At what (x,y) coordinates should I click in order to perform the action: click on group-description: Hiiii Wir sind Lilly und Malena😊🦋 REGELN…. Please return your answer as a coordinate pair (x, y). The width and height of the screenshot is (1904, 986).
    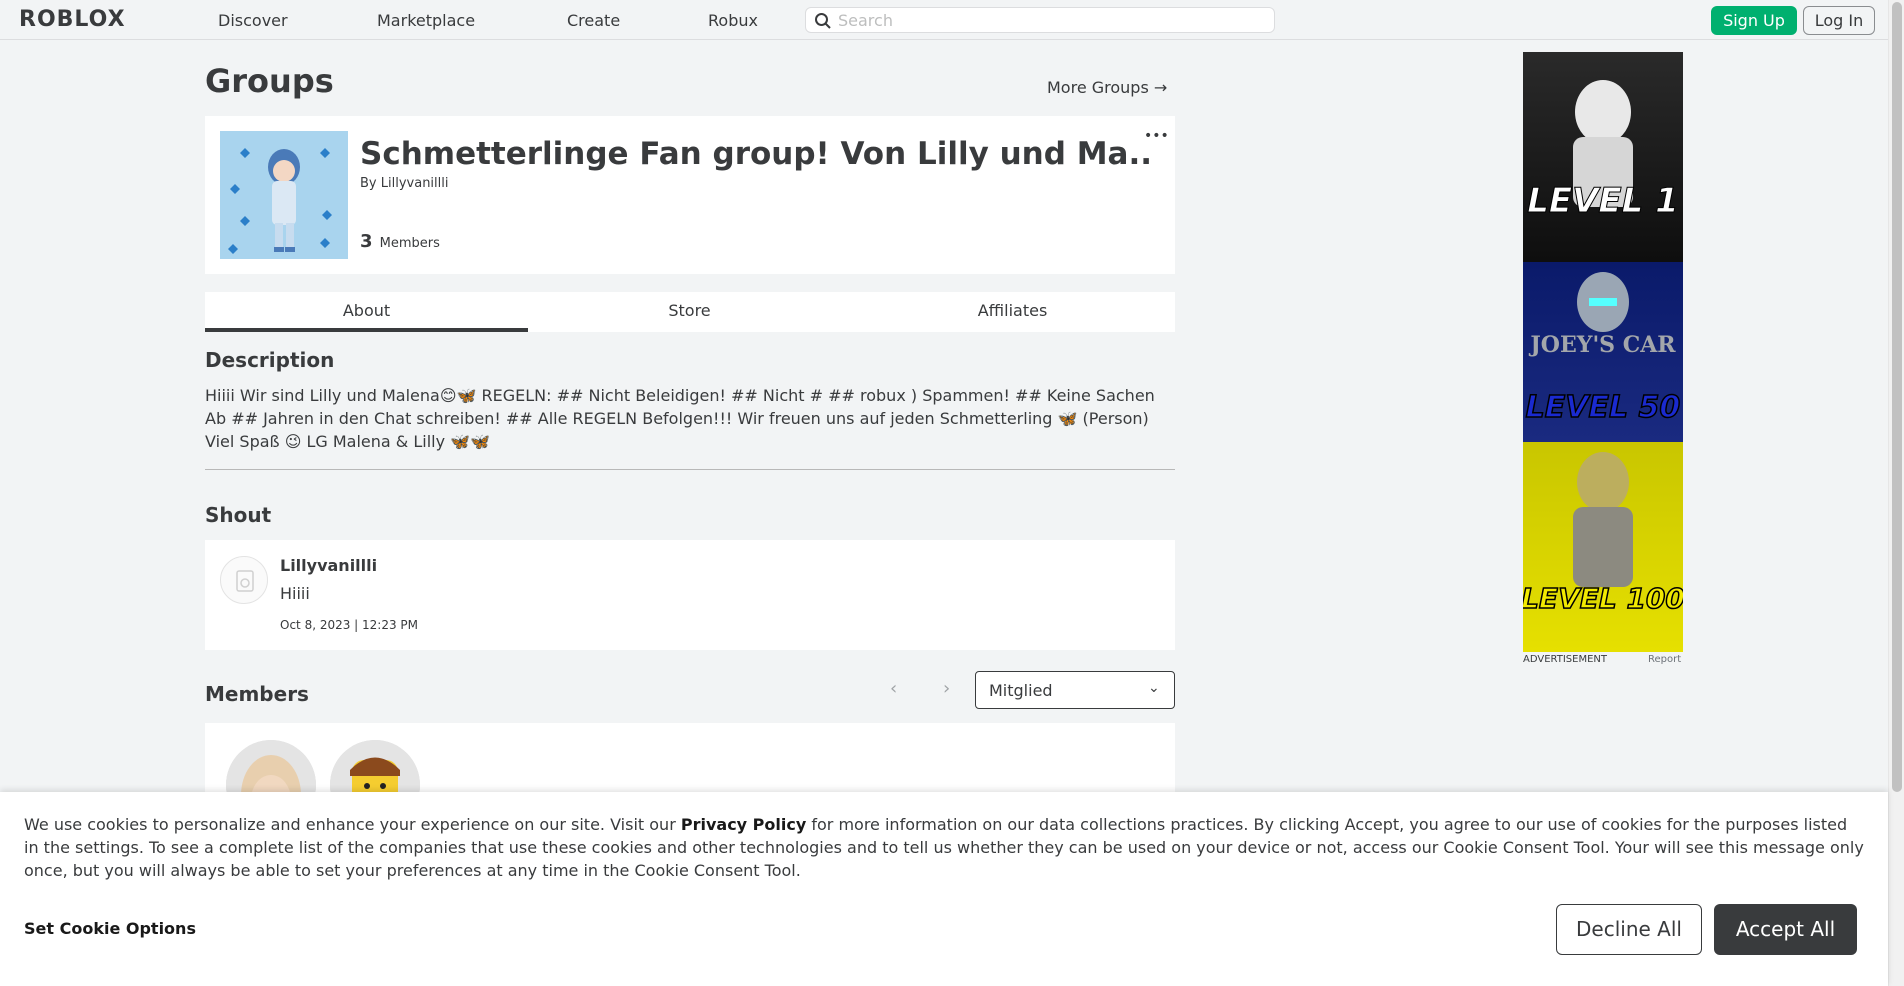
    Looking at the image, I should click on (680, 418).